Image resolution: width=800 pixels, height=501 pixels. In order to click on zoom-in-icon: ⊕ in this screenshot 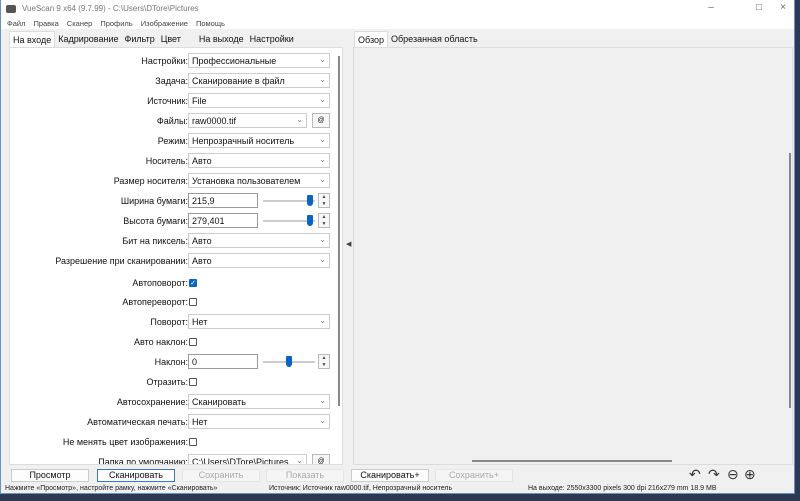, I will do `click(750, 474)`.